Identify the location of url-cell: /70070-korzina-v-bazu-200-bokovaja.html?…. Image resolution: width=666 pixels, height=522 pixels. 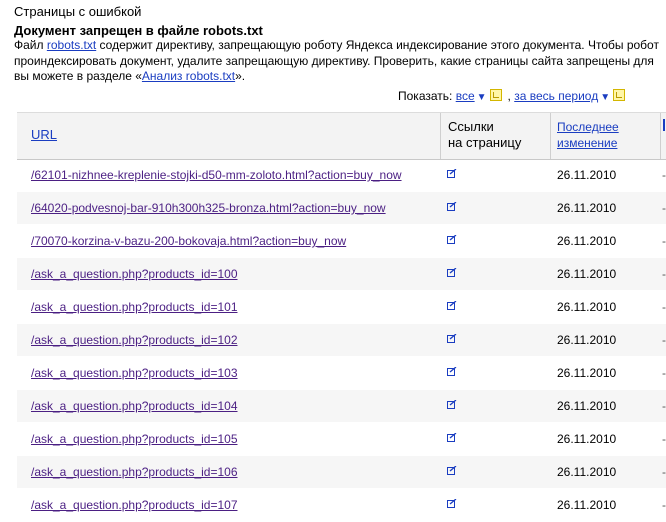
(227, 241).